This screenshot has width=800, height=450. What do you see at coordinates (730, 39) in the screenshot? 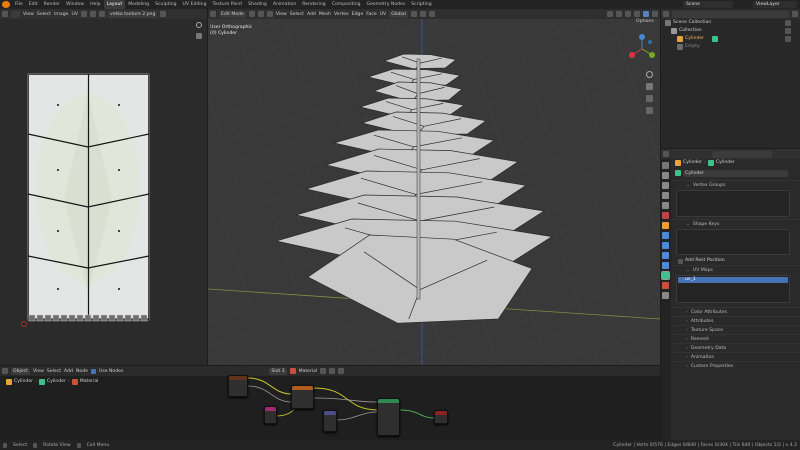
I see `outliner-item-cylinder: Cylinder` at bounding box center [730, 39].